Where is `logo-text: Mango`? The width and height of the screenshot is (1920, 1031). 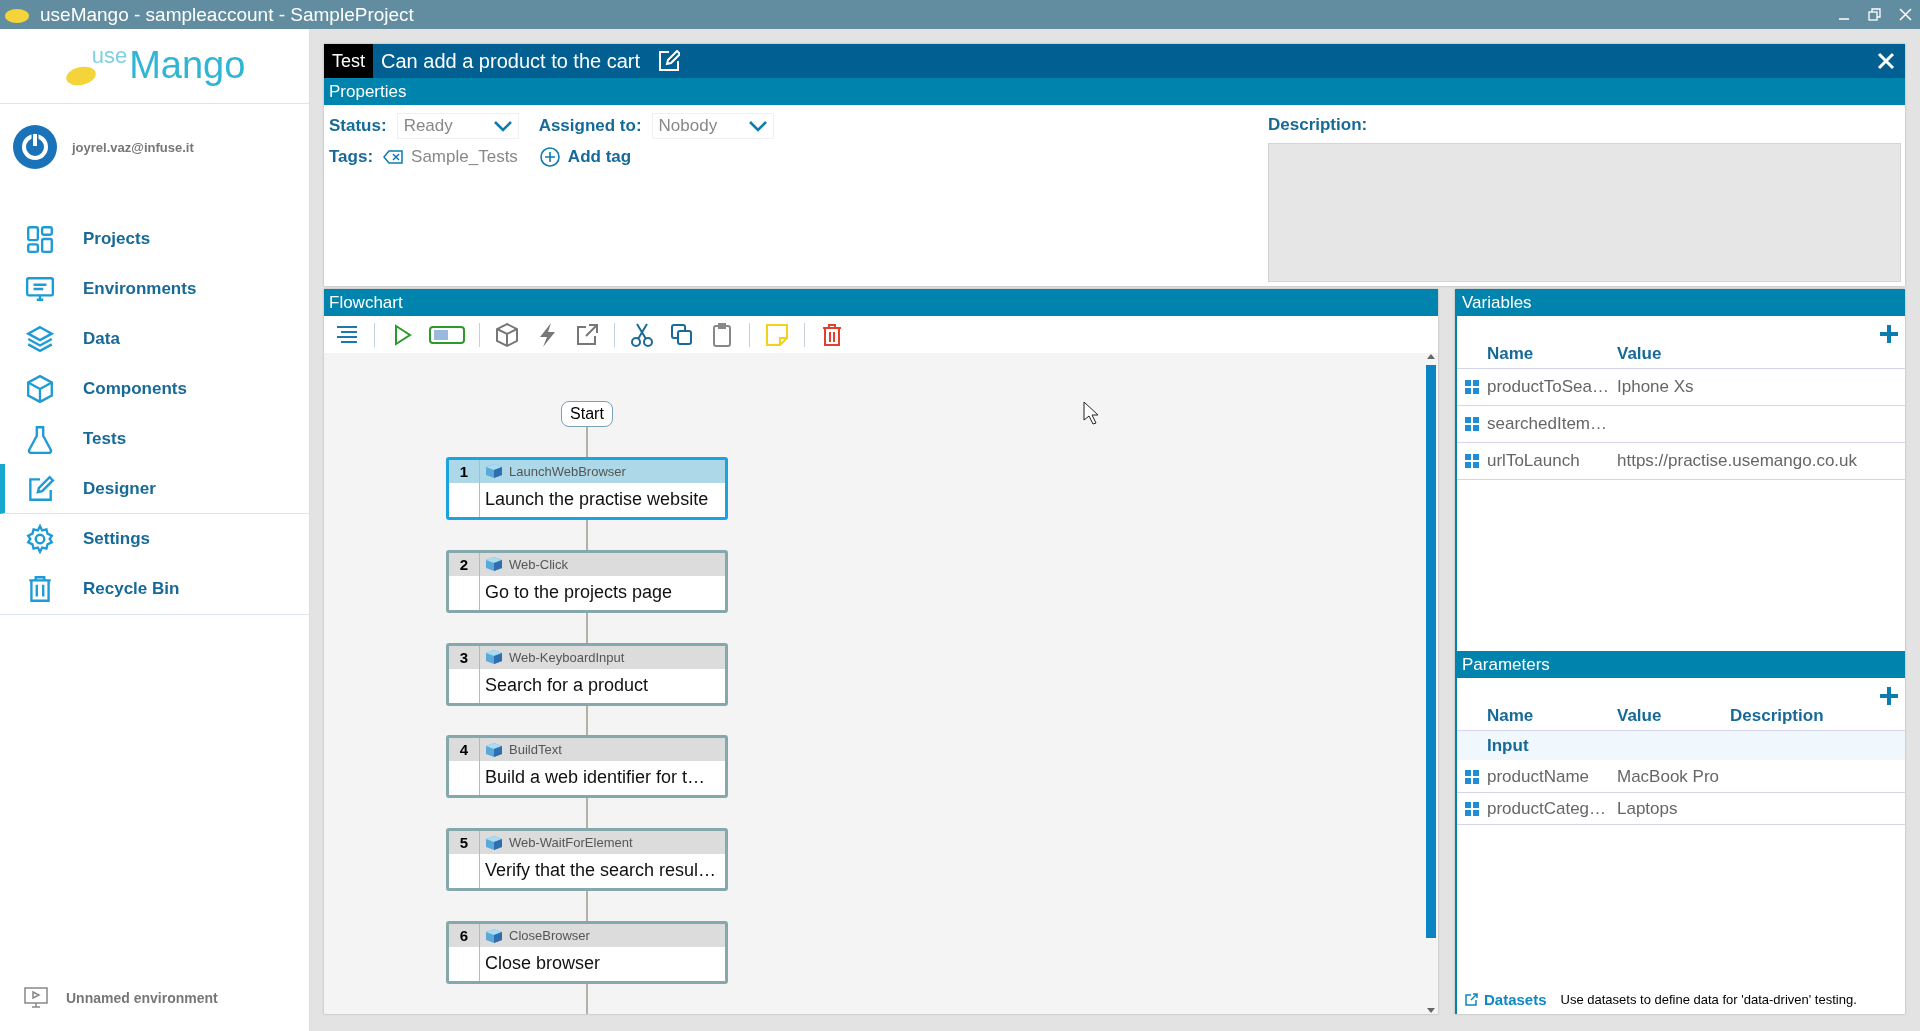
logo-text: Mango is located at coordinates (187, 65).